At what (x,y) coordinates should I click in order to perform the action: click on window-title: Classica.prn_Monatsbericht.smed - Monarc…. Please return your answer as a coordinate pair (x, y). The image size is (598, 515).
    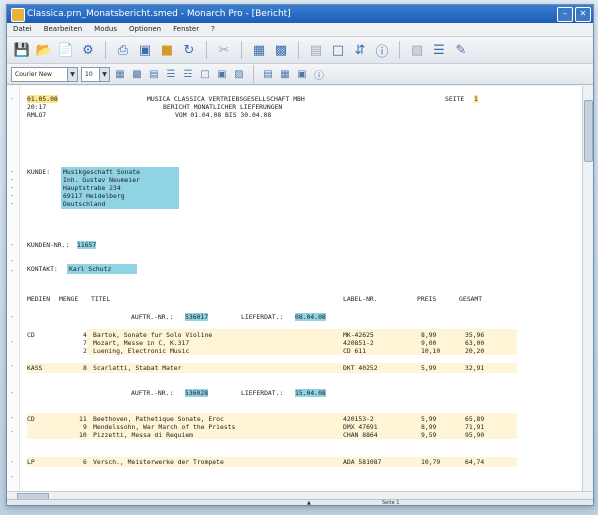
    Looking at the image, I should click on (159, 14).